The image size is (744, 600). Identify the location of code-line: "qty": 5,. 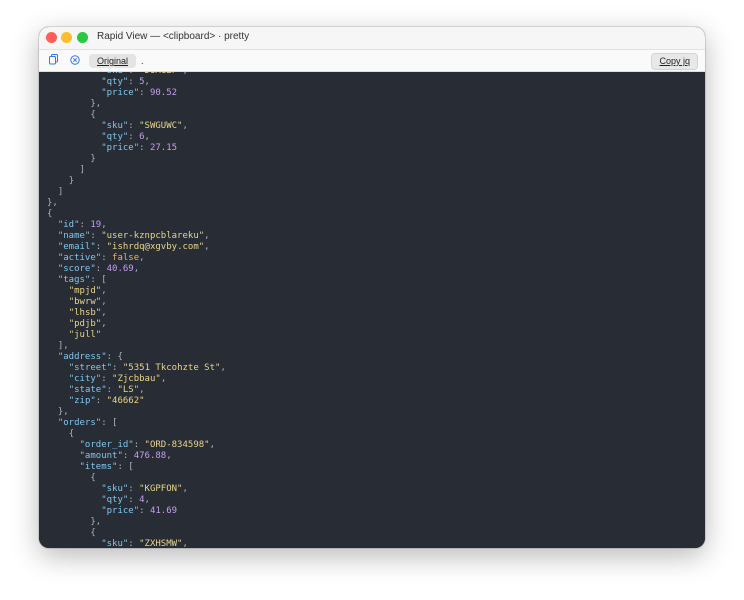
(136, 82).